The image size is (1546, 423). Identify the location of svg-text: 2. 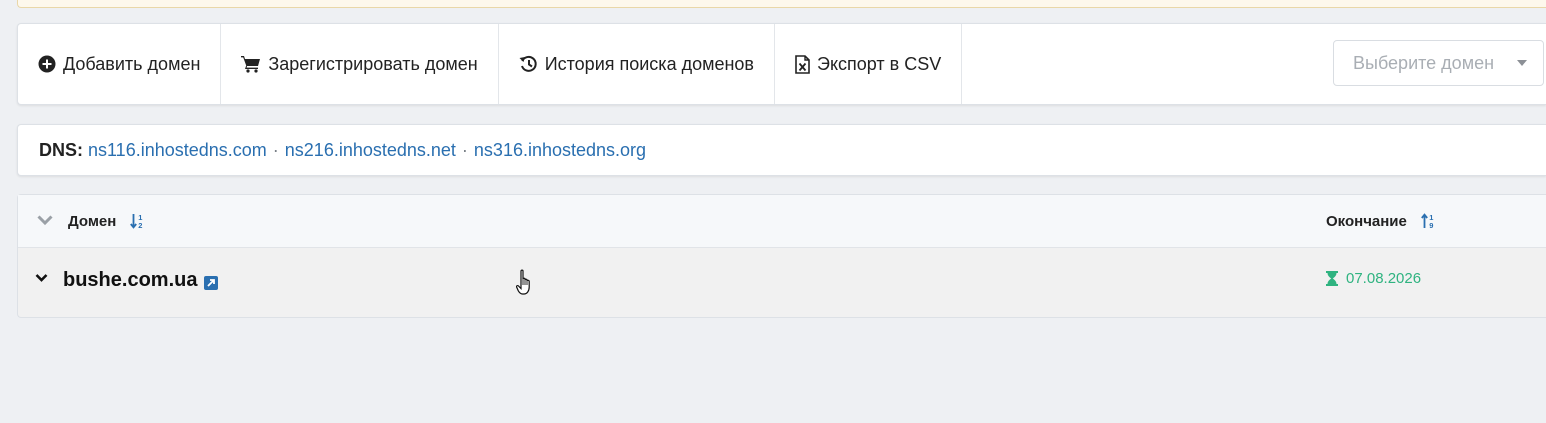
(141, 225).